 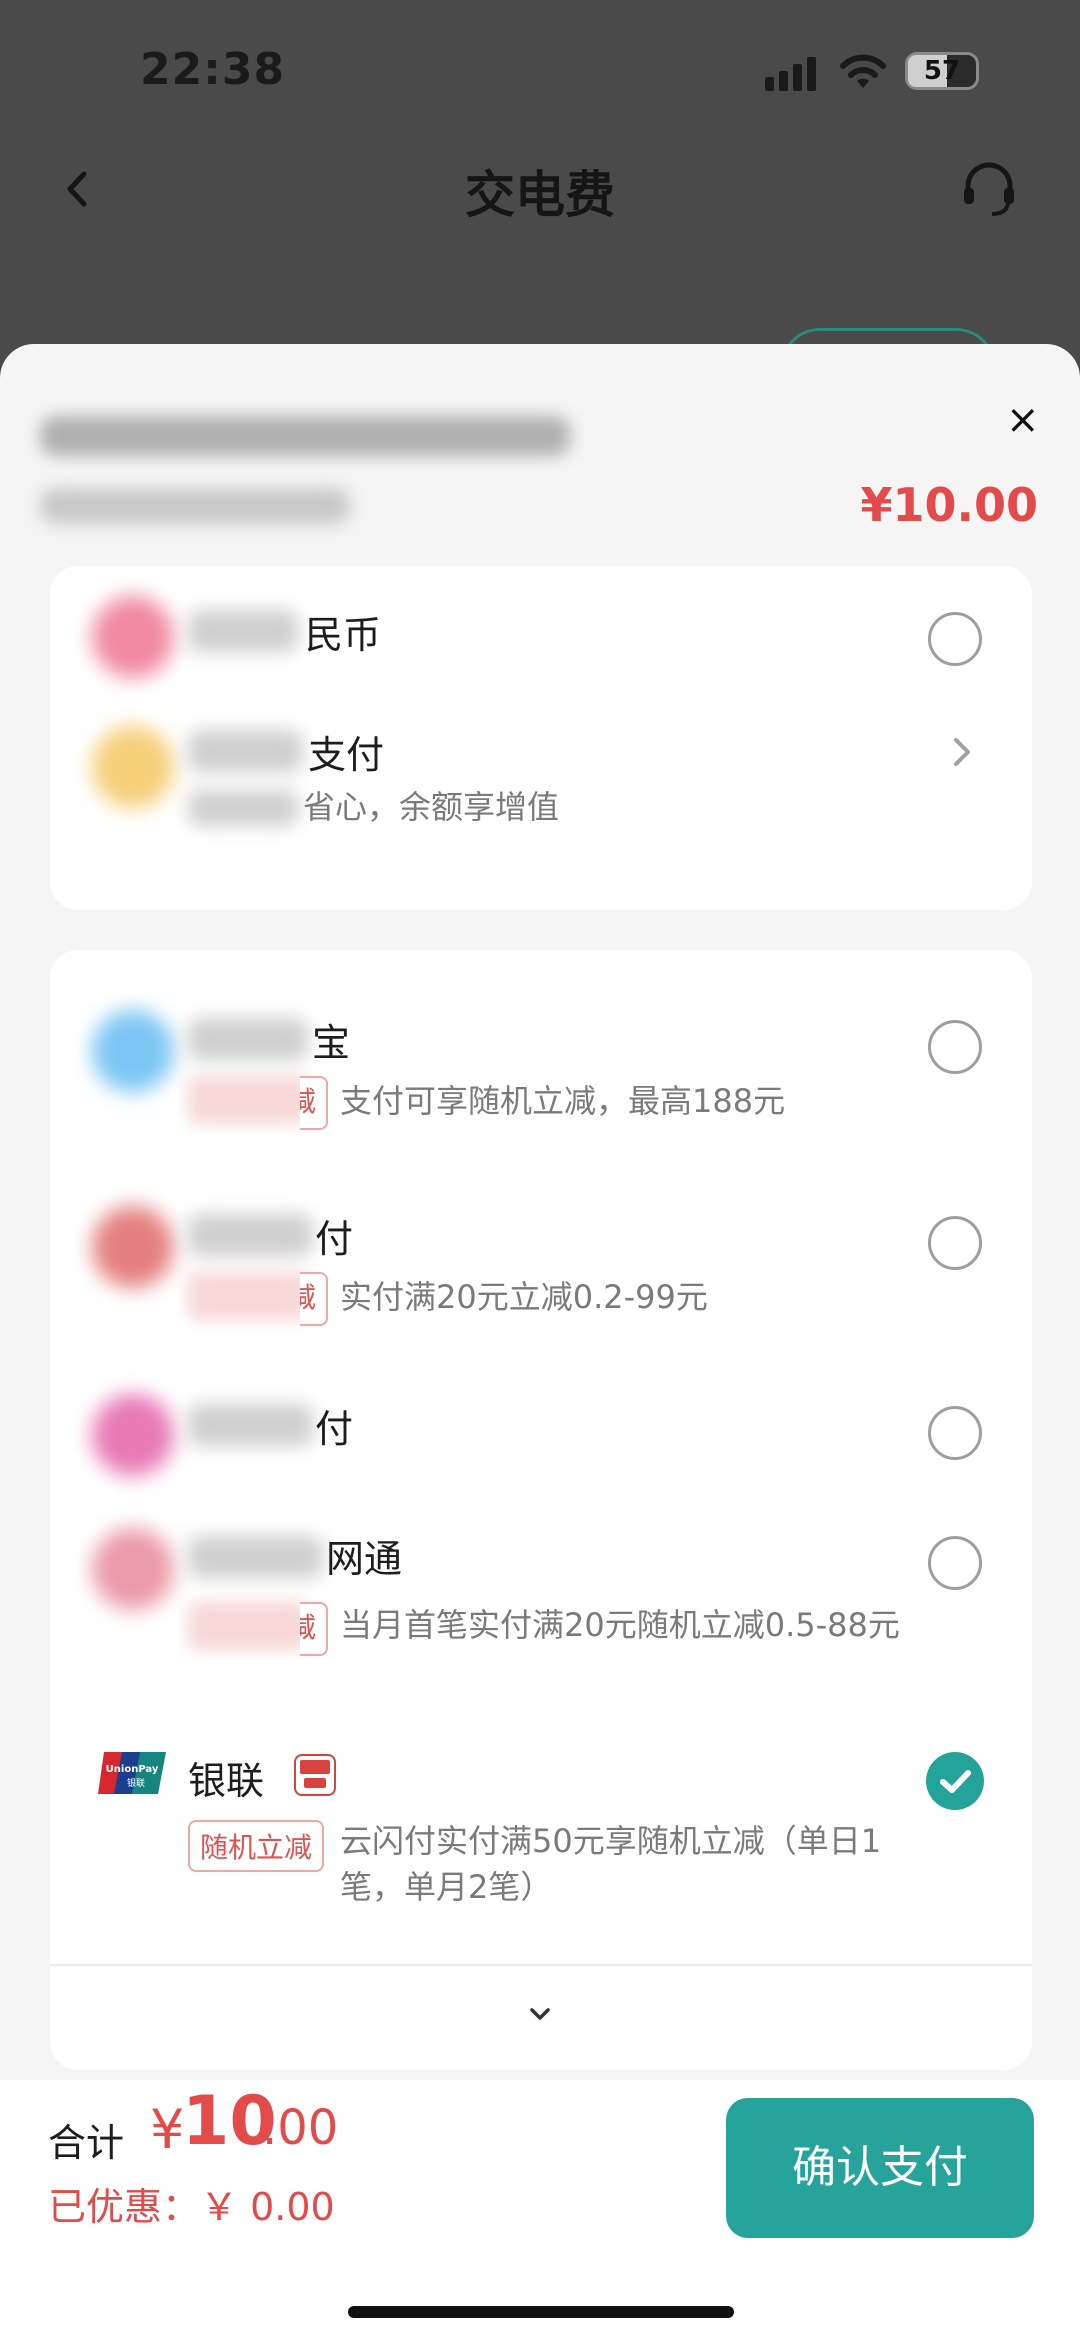 What do you see at coordinates (611, 1864) in the screenshot?
I see `option-sub: 云闪付实付满50元享随机立减（单日1笔，单月2笔）` at bounding box center [611, 1864].